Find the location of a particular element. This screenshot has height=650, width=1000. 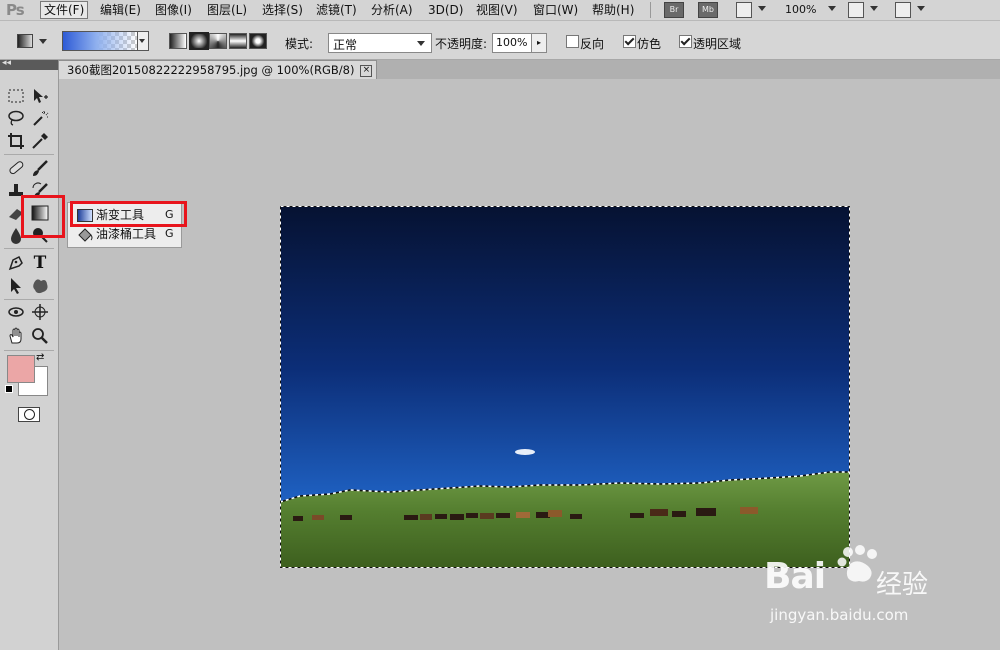

opacity-slider-button: ▸ is located at coordinates (539, 43).